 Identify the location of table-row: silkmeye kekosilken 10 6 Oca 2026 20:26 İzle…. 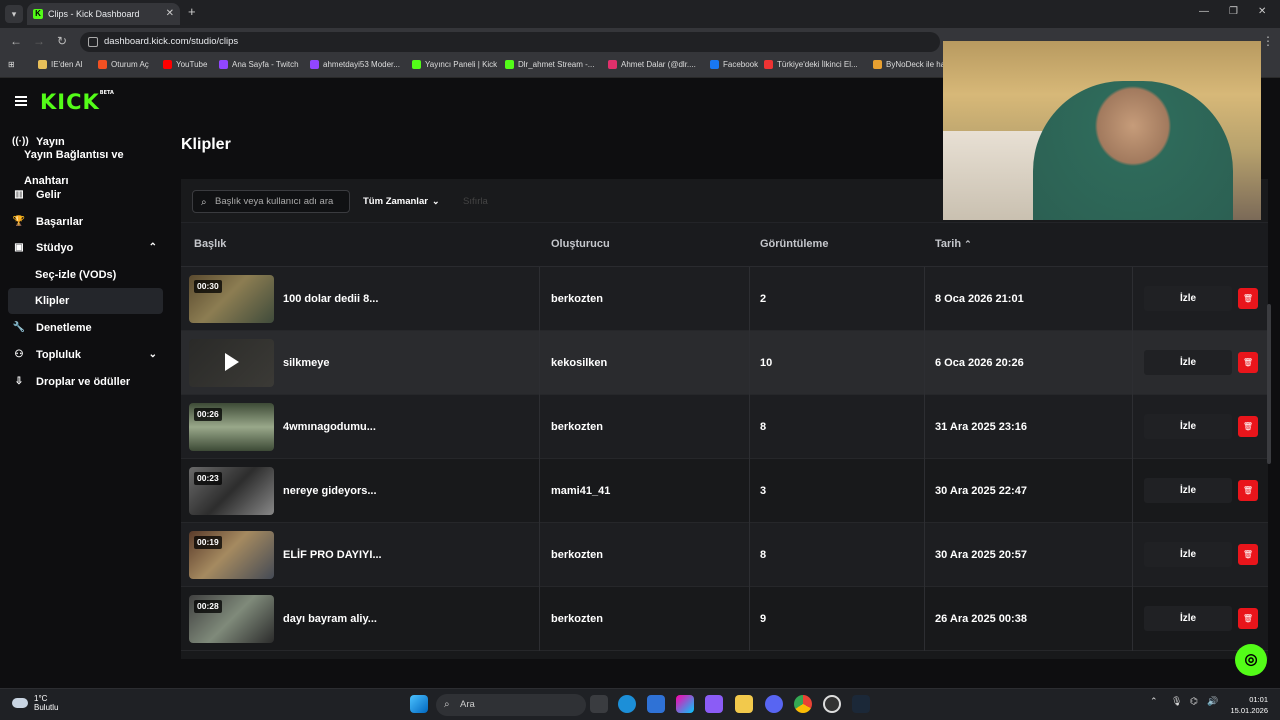
(724, 363).